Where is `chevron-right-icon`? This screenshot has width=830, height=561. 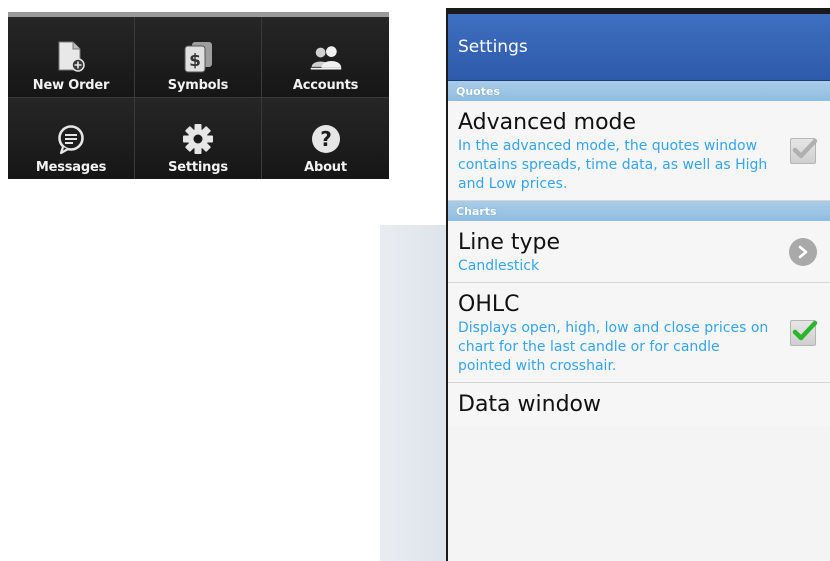 chevron-right-icon is located at coordinates (803, 251).